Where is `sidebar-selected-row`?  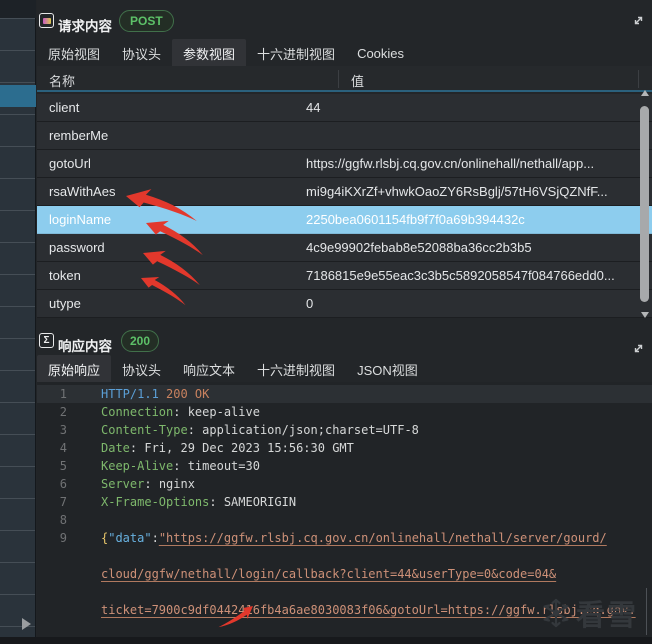
sidebar-selected-row is located at coordinates (18, 96).